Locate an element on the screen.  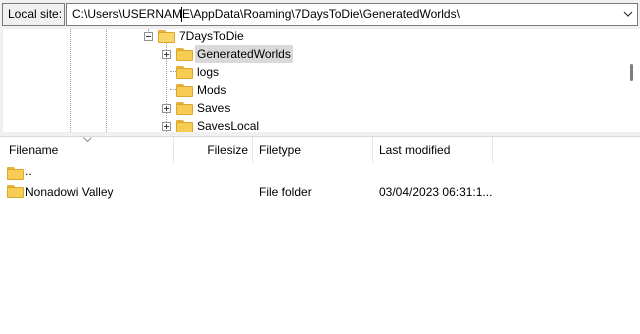
column-header-filetype: Filetype is located at coordinates (312, 150).